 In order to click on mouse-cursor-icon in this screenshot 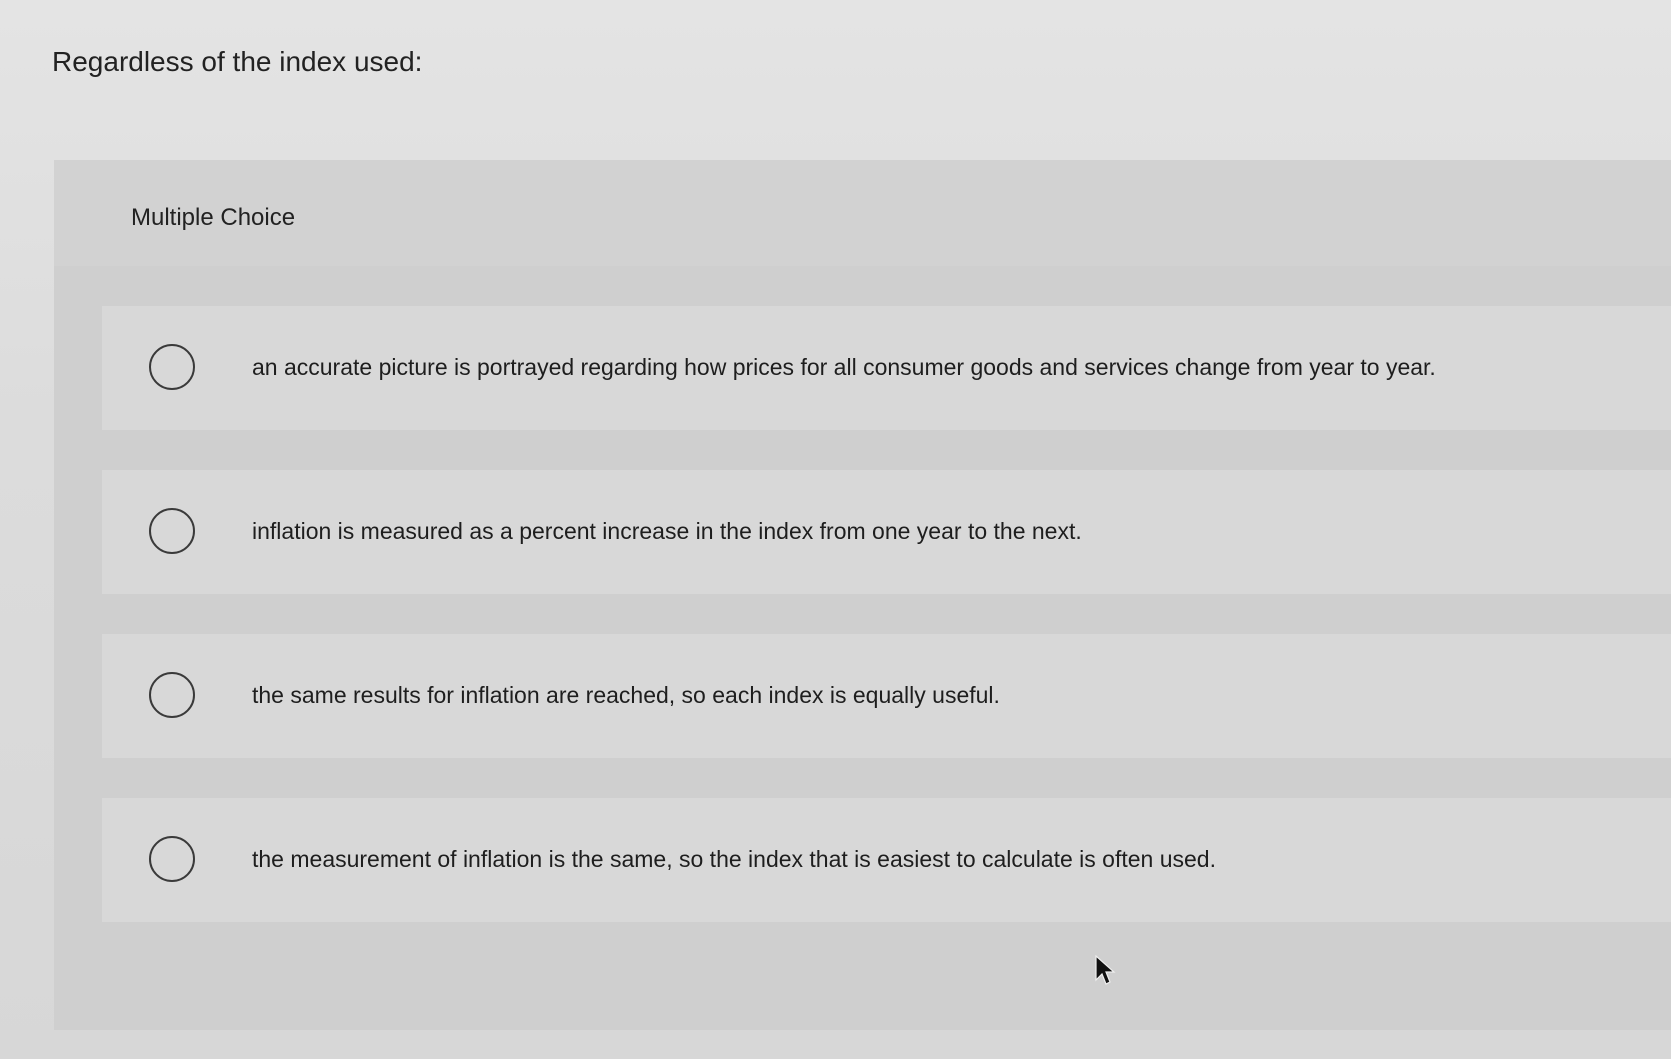, I will do `click(1105, 970)`.